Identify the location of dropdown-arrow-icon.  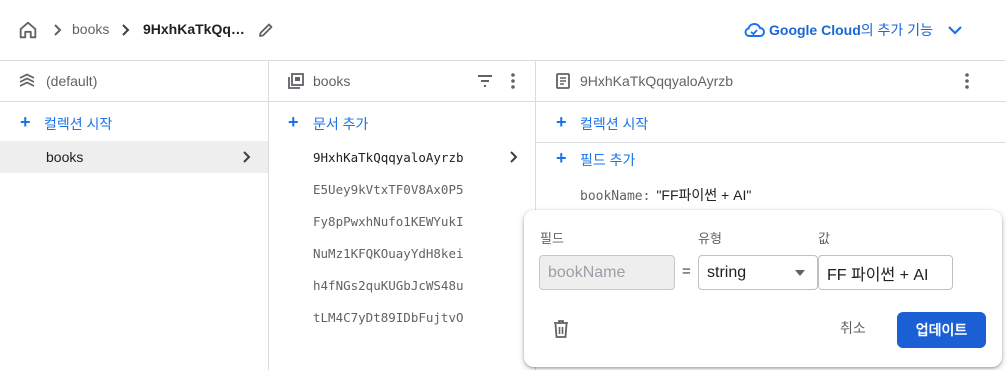
(800, 273).